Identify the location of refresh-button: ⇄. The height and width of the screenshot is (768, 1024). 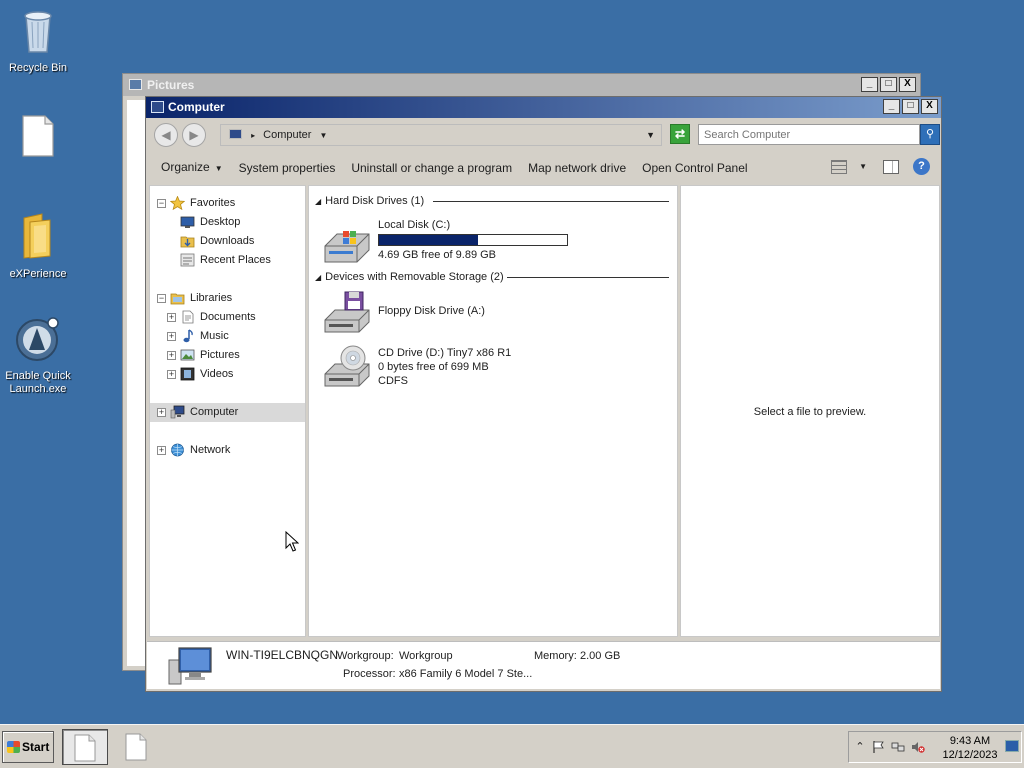
(680, 134).